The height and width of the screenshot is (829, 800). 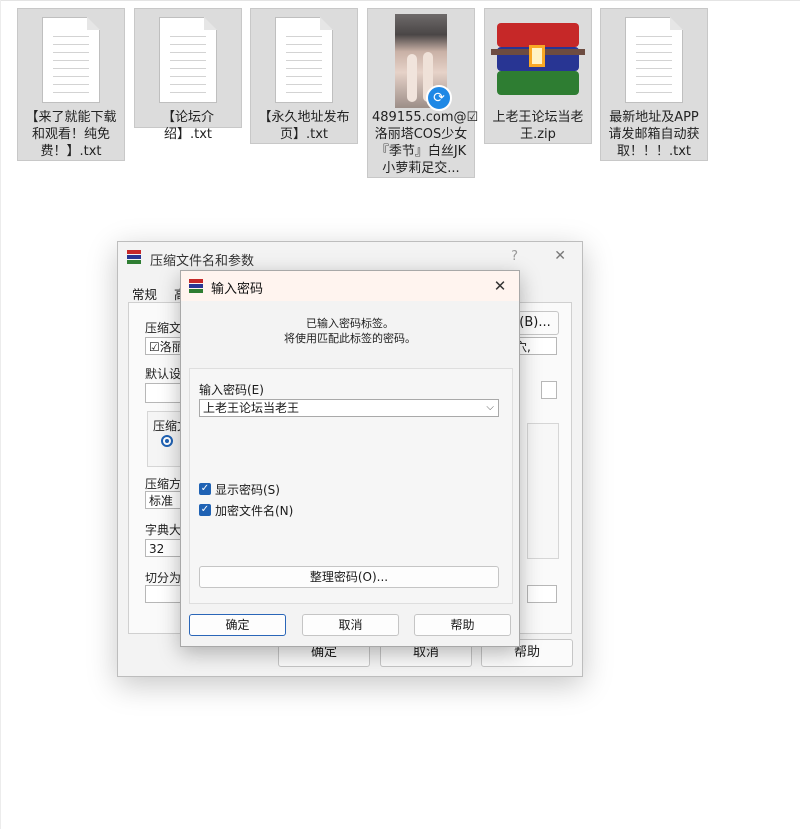 I want to click on encrypt-filenames-checkbox: ✓, so click(x=205, y=510).